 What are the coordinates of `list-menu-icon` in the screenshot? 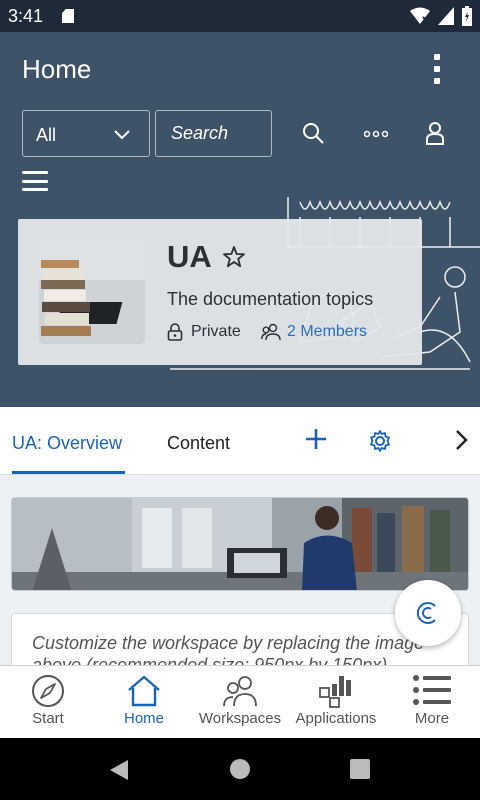 It's located at (432, 690).